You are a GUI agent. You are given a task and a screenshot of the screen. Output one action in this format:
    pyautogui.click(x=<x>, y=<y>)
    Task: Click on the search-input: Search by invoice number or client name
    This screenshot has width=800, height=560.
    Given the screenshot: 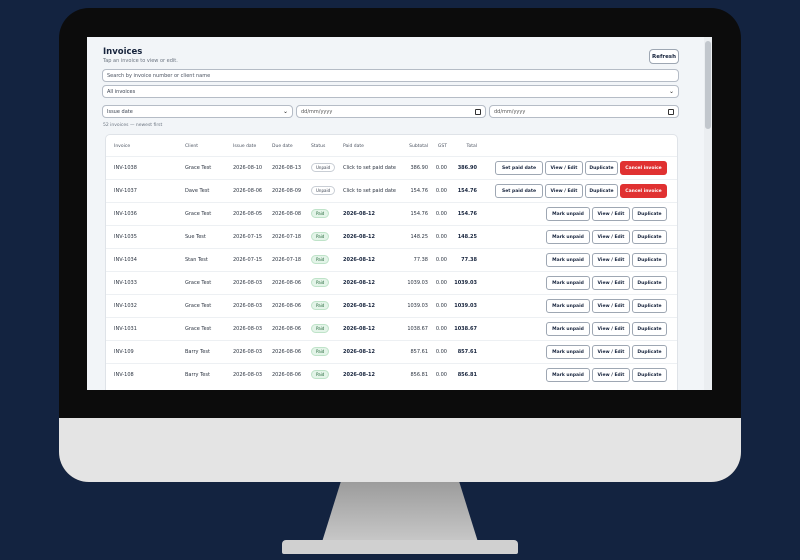 What is the action you would take?
    pyautogui.click(x=390, y=75)
    